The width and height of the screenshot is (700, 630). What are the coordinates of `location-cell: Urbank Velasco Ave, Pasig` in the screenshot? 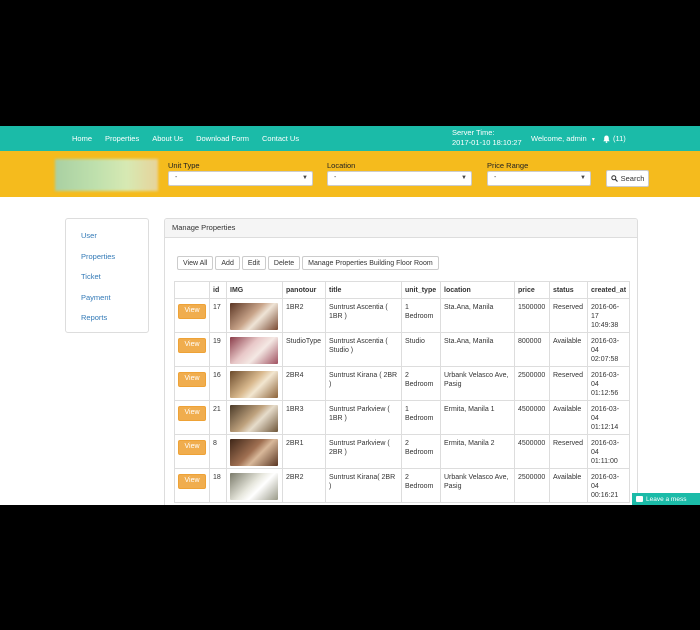 It's located at (477, 383).